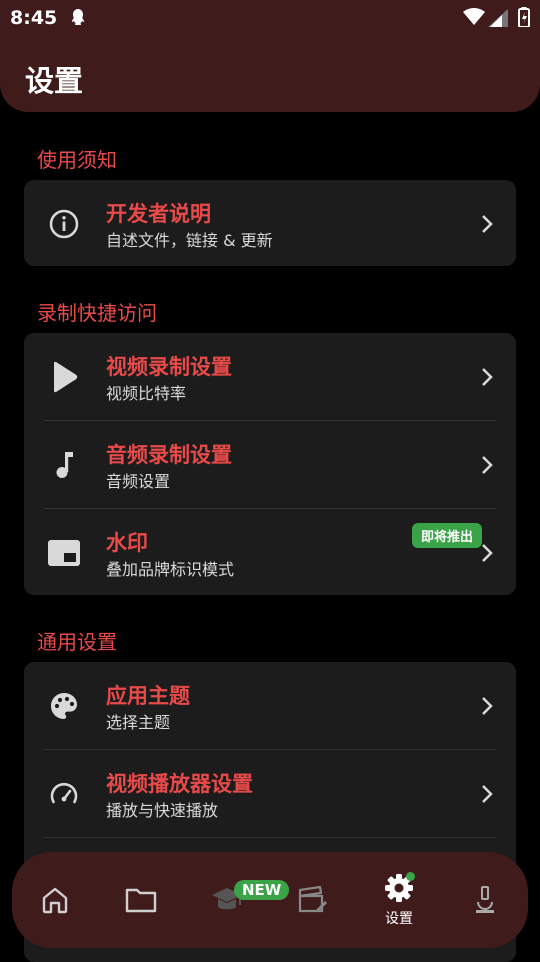 The width and height of the screenshot is (540, 962). I want to click on item-title: 开发者说明, so click(158, 214).